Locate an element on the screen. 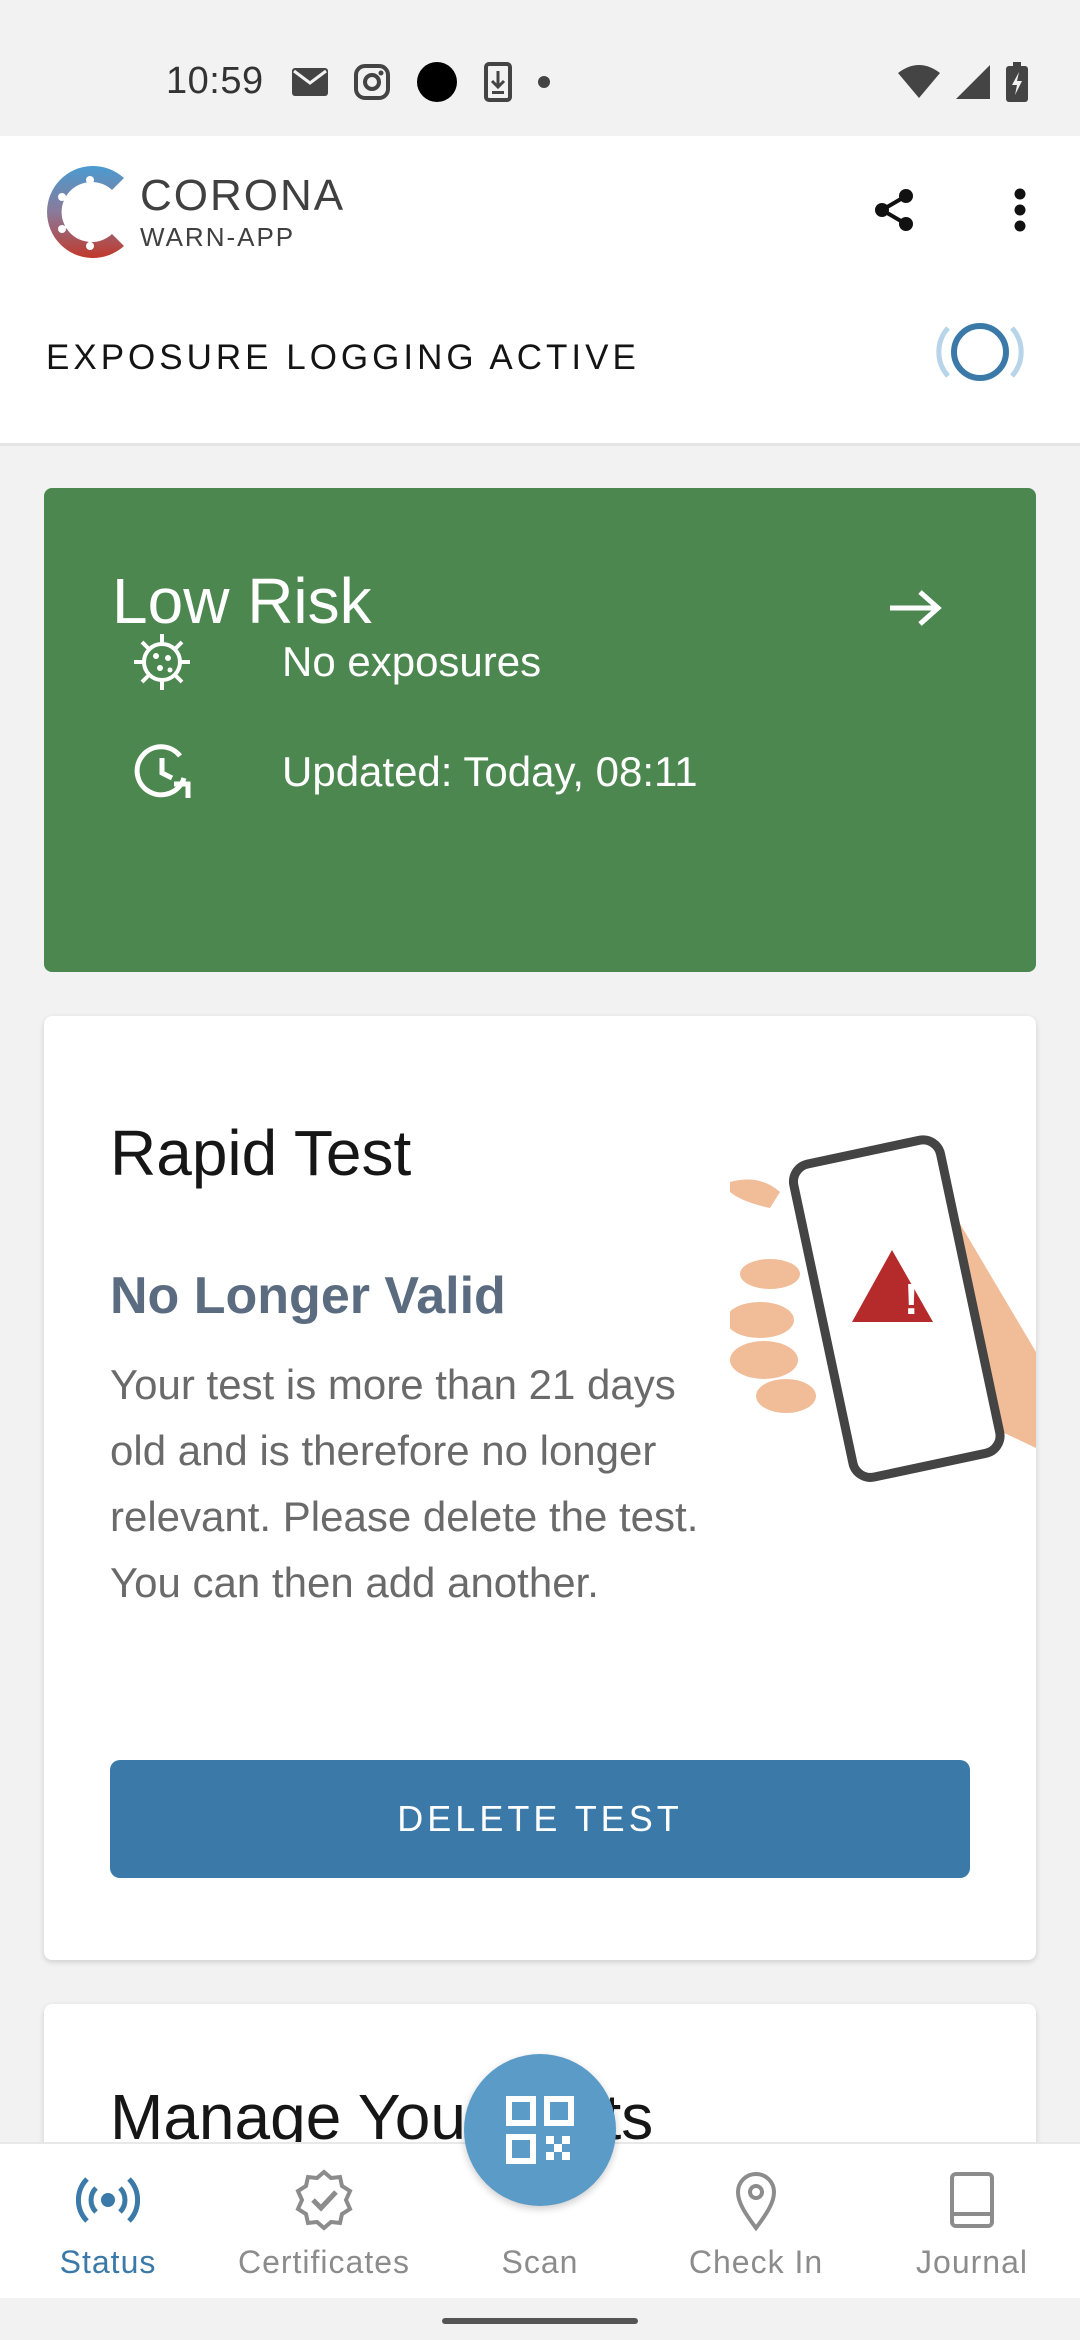  clock-refresh-icon is located at coordinates (162, 771).